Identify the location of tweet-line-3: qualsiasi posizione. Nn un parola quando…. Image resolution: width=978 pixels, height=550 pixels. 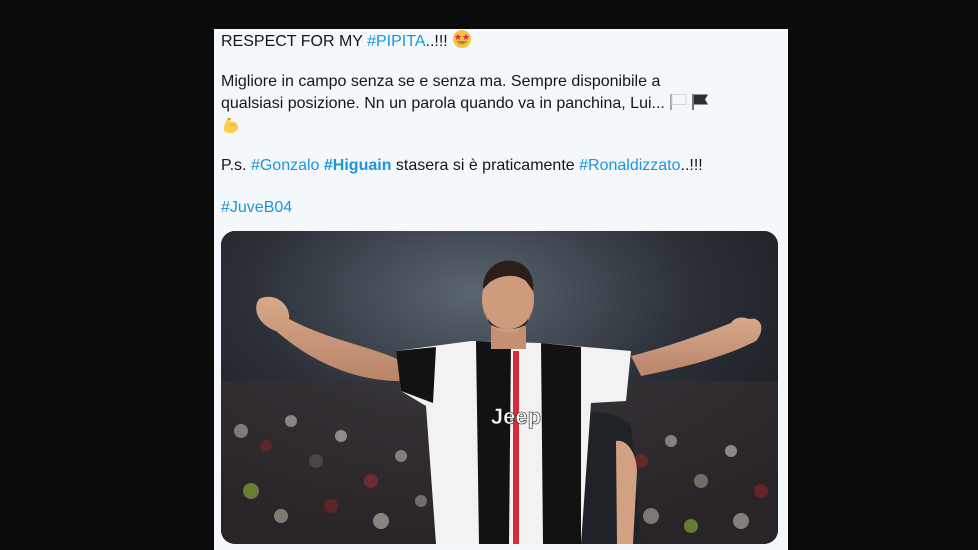
(466, 105).